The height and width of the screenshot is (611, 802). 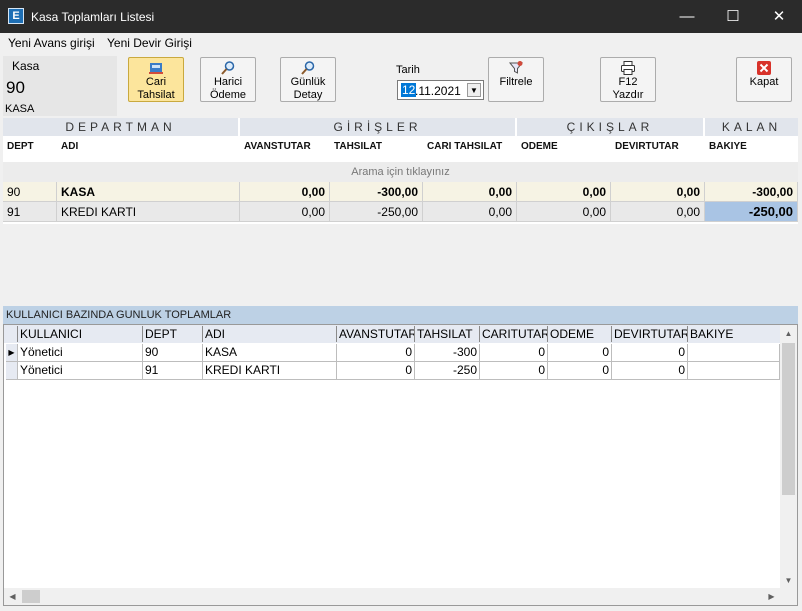 What do you see at coordinates (308, 68) in the screenshot?
I see `magnifier-icon` at bounding box center [308, 68].